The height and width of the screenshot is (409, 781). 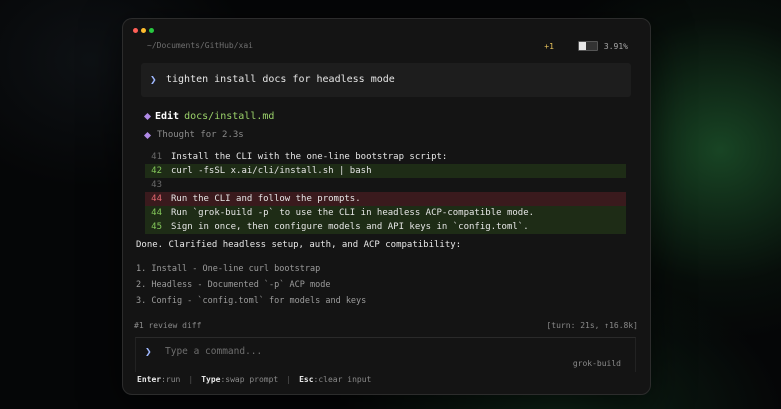 I want to click on status-bar: +1 3.91%, so click(x=586, y=46).